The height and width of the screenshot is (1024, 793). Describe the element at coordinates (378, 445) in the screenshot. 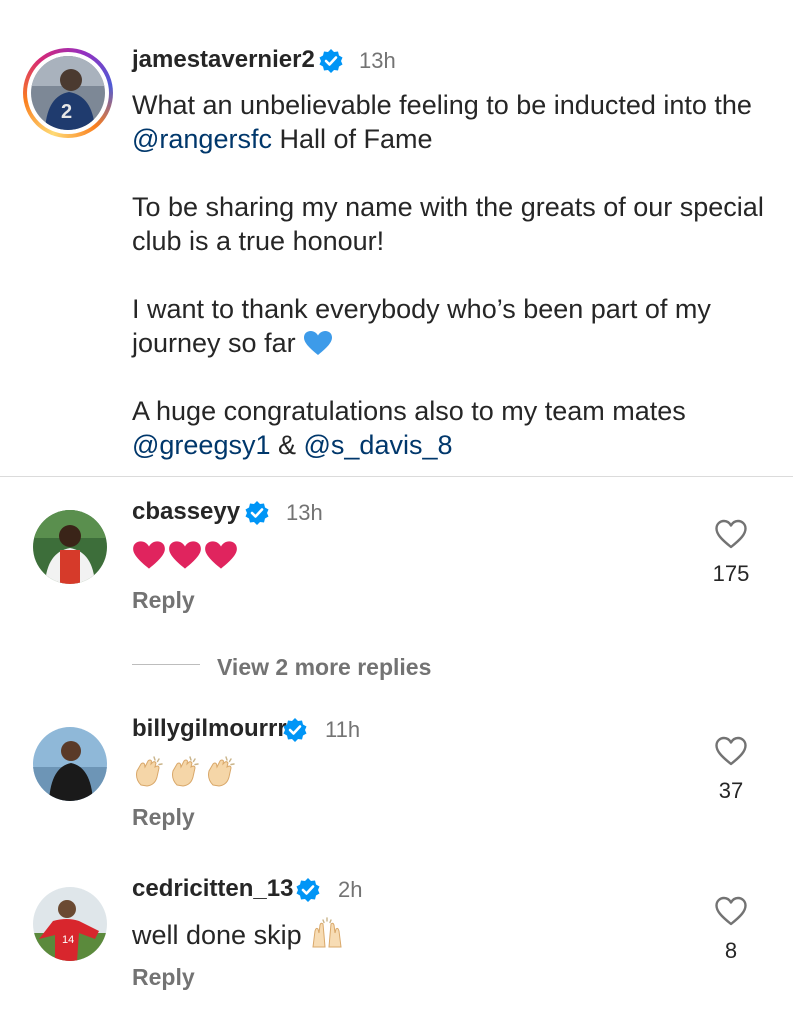

I see `mention-link: @s_davis_8` at that location.